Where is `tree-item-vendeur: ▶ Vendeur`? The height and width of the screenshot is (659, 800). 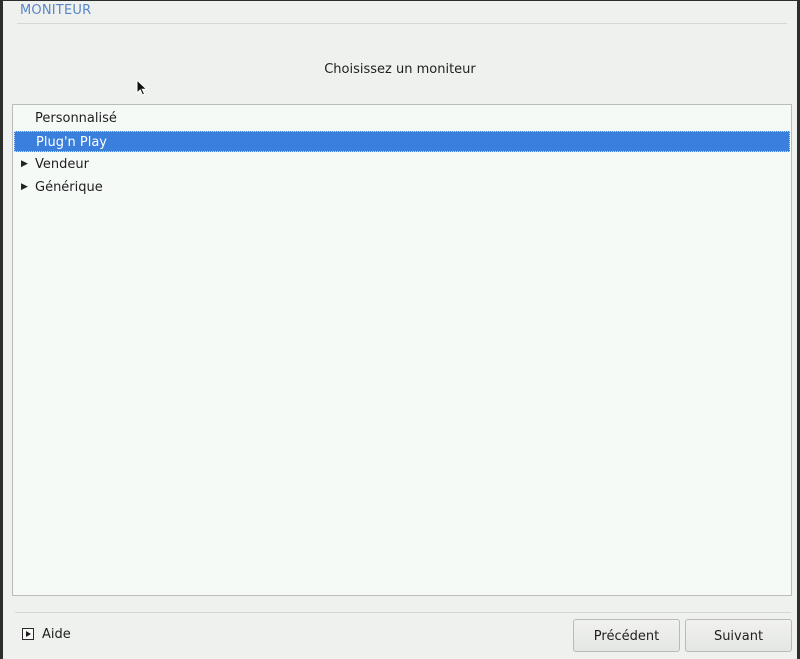
tree-item-vendeur: ▶ Vendeur is located at coordinates (402, 164).